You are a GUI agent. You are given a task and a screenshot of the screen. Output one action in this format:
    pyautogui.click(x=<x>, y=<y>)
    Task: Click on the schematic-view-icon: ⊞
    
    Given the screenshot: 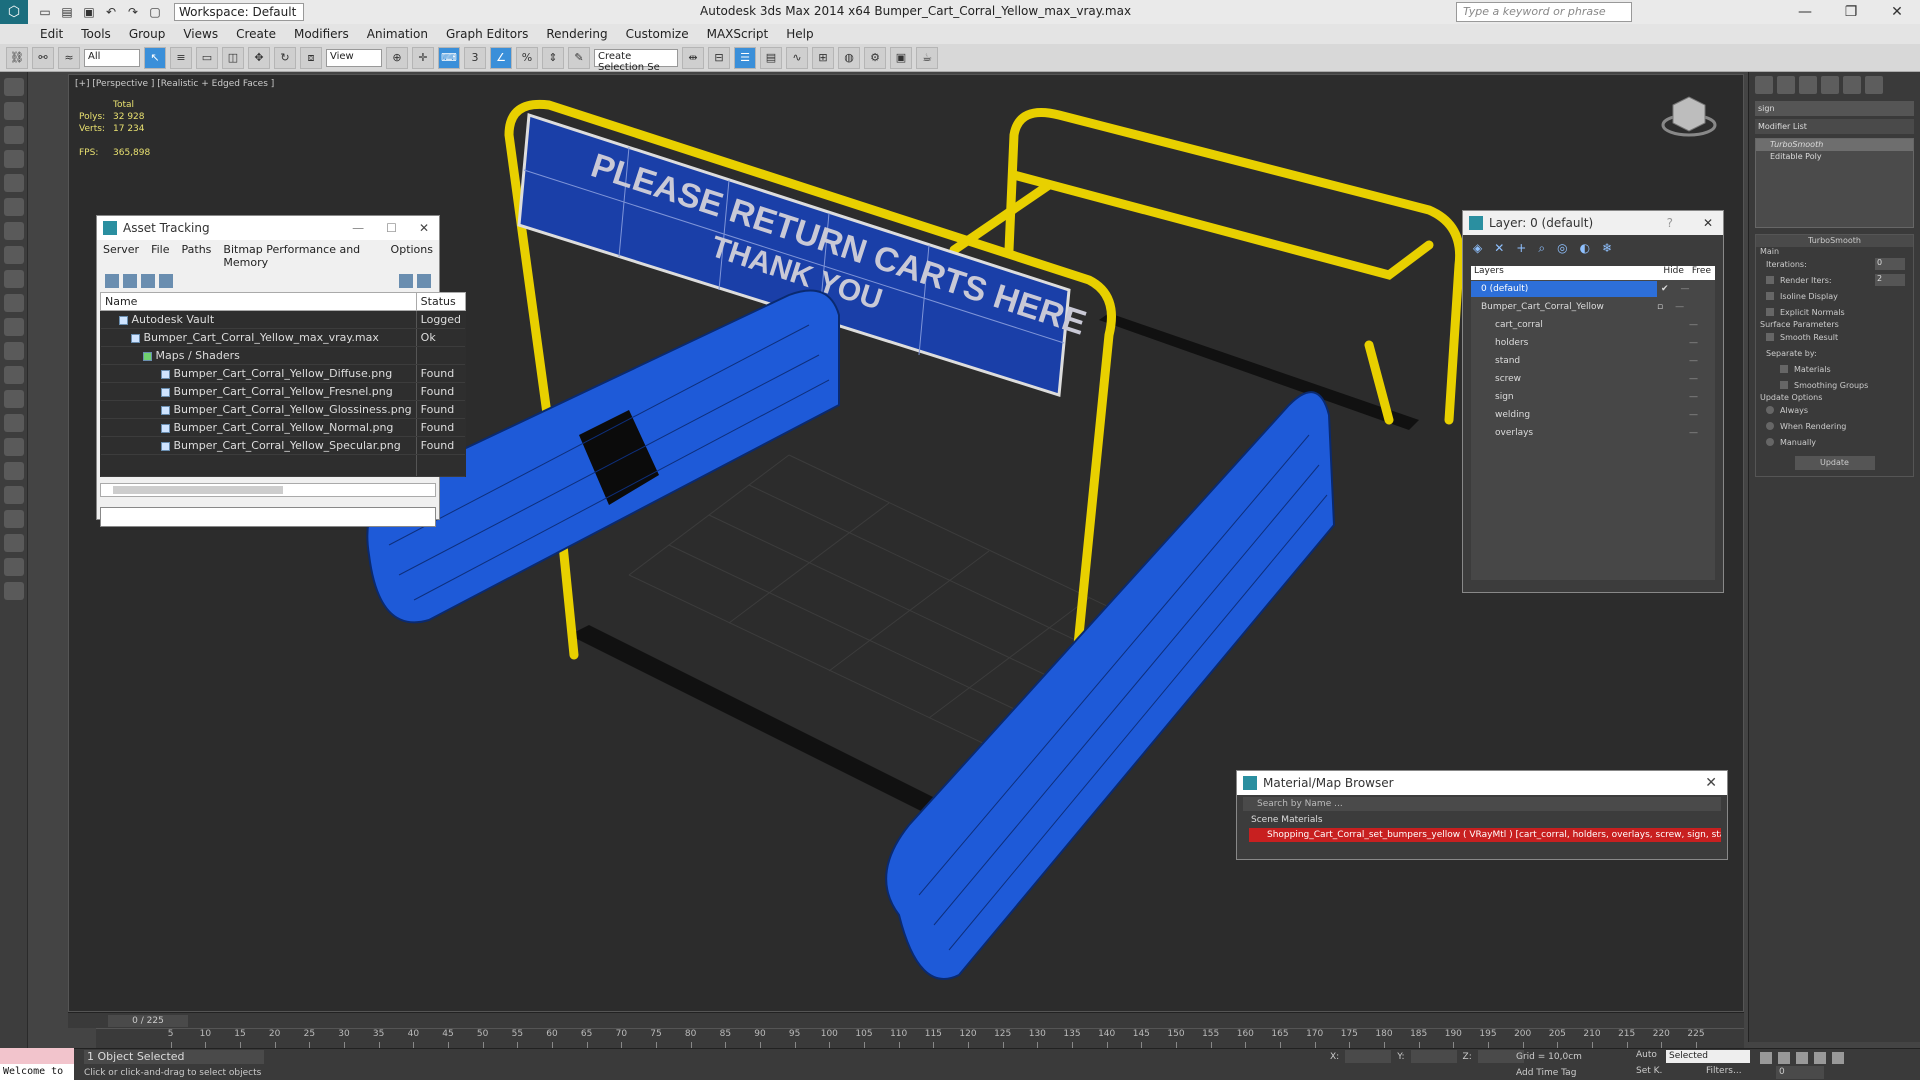 What is the action you would take?
    pyautogui.click(x=823, y=57)
    